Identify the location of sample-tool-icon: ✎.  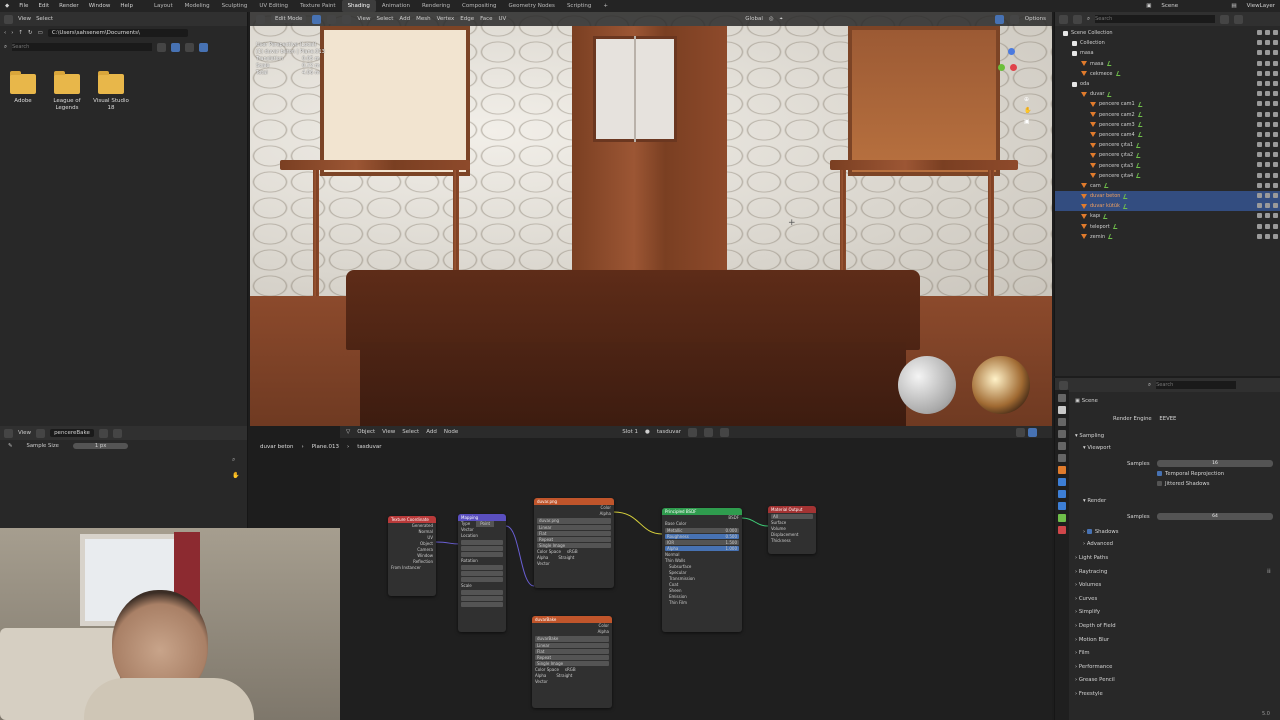
(10, 446).